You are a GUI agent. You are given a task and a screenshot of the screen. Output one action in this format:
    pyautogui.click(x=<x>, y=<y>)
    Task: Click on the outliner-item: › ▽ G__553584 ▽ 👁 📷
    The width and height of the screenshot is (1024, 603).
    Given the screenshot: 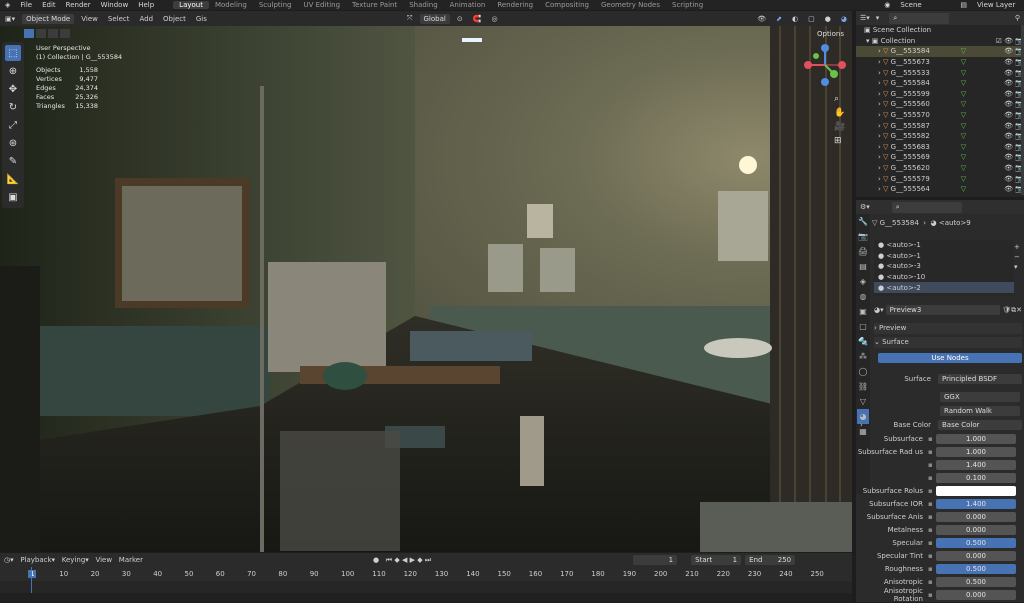 What is the action you would take?
    pyautogui.click(x=940, y=51)
    